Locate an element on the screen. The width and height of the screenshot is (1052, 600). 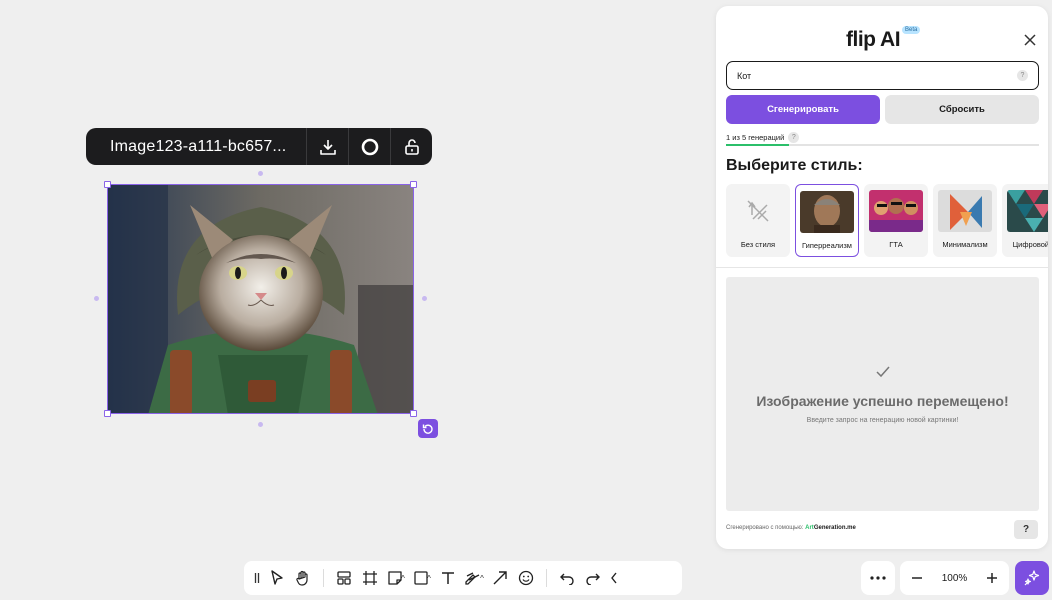
select-tool is located at coordinates (277, 578).